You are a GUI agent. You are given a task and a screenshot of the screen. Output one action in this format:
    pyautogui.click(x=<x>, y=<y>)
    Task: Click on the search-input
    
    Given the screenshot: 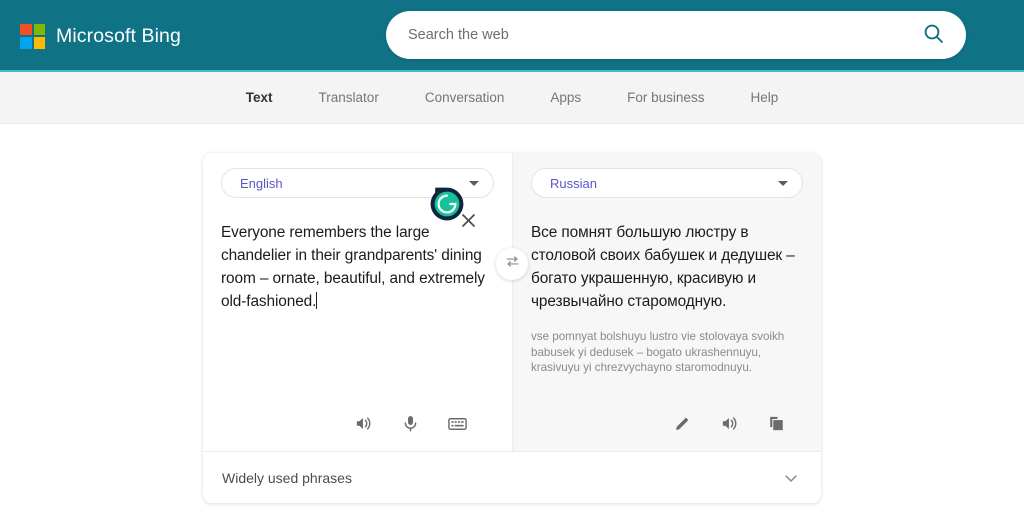 What is the action you would take?
    pyautogui.click(x=663, y=35)
    